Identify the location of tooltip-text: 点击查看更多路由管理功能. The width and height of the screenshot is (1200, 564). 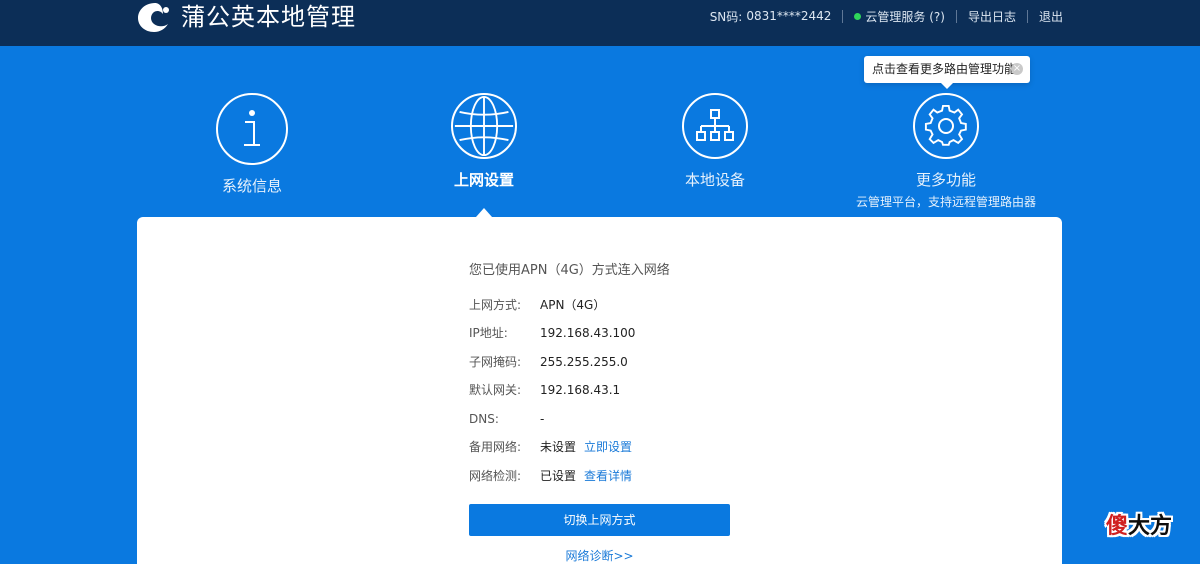
(944, 69).